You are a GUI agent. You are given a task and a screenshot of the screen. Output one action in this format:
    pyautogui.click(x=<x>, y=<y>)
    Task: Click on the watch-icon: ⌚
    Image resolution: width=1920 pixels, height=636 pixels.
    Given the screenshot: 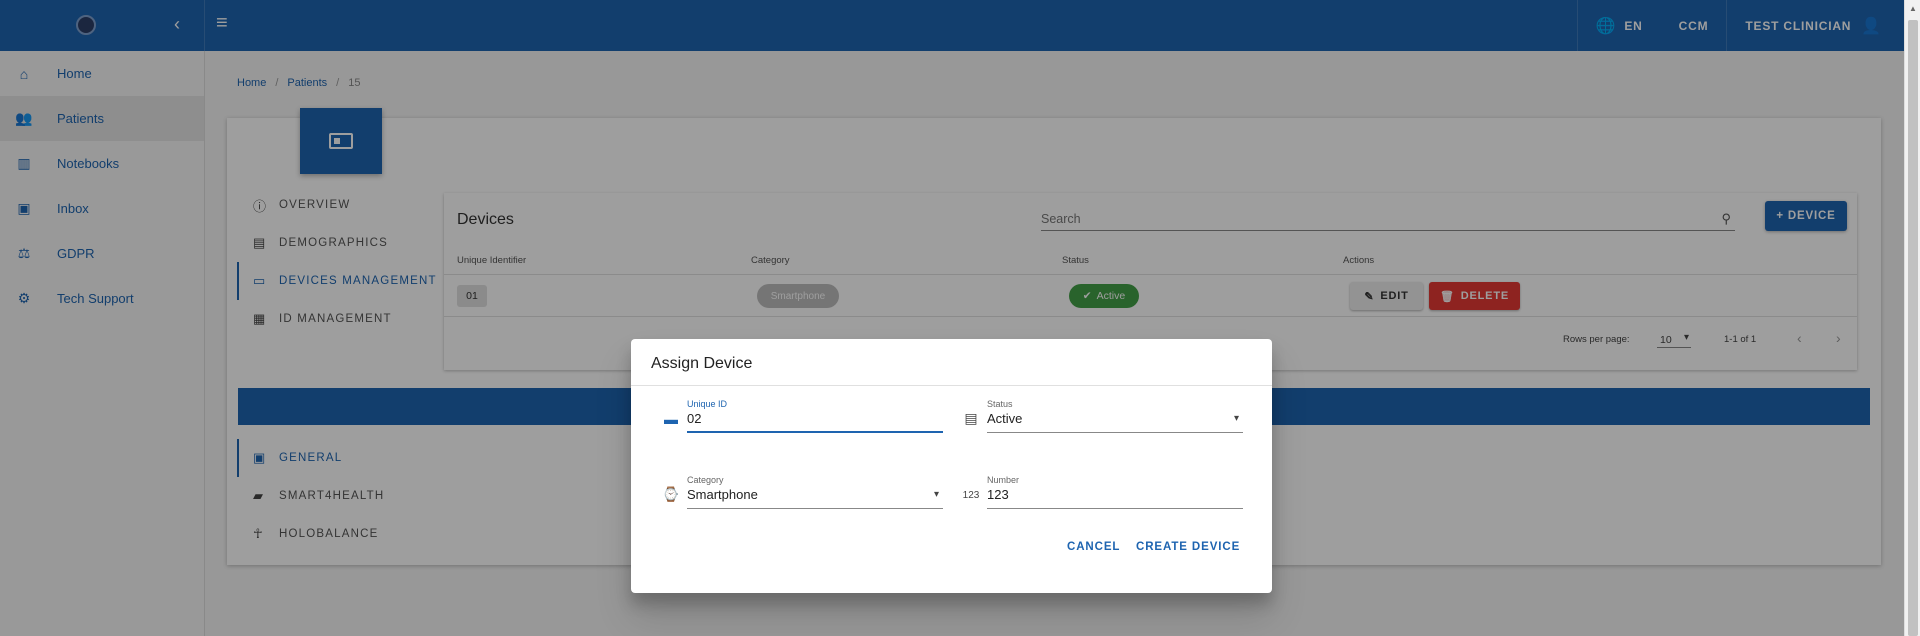 What is the action you would take?
    pyautogui.click(x=671, y=494)
    